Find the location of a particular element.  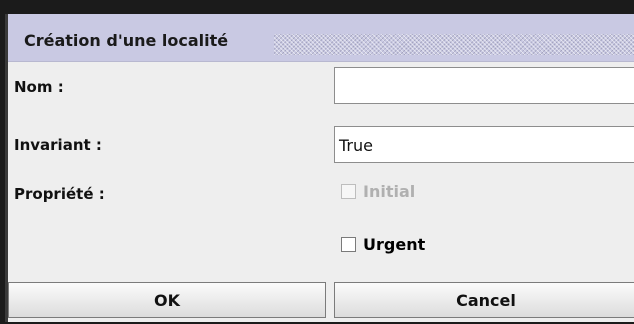

nom-label: Nom : is located at coordinates (39, 87).